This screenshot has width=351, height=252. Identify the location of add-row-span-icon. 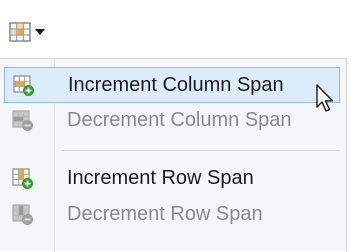
(22, 178).